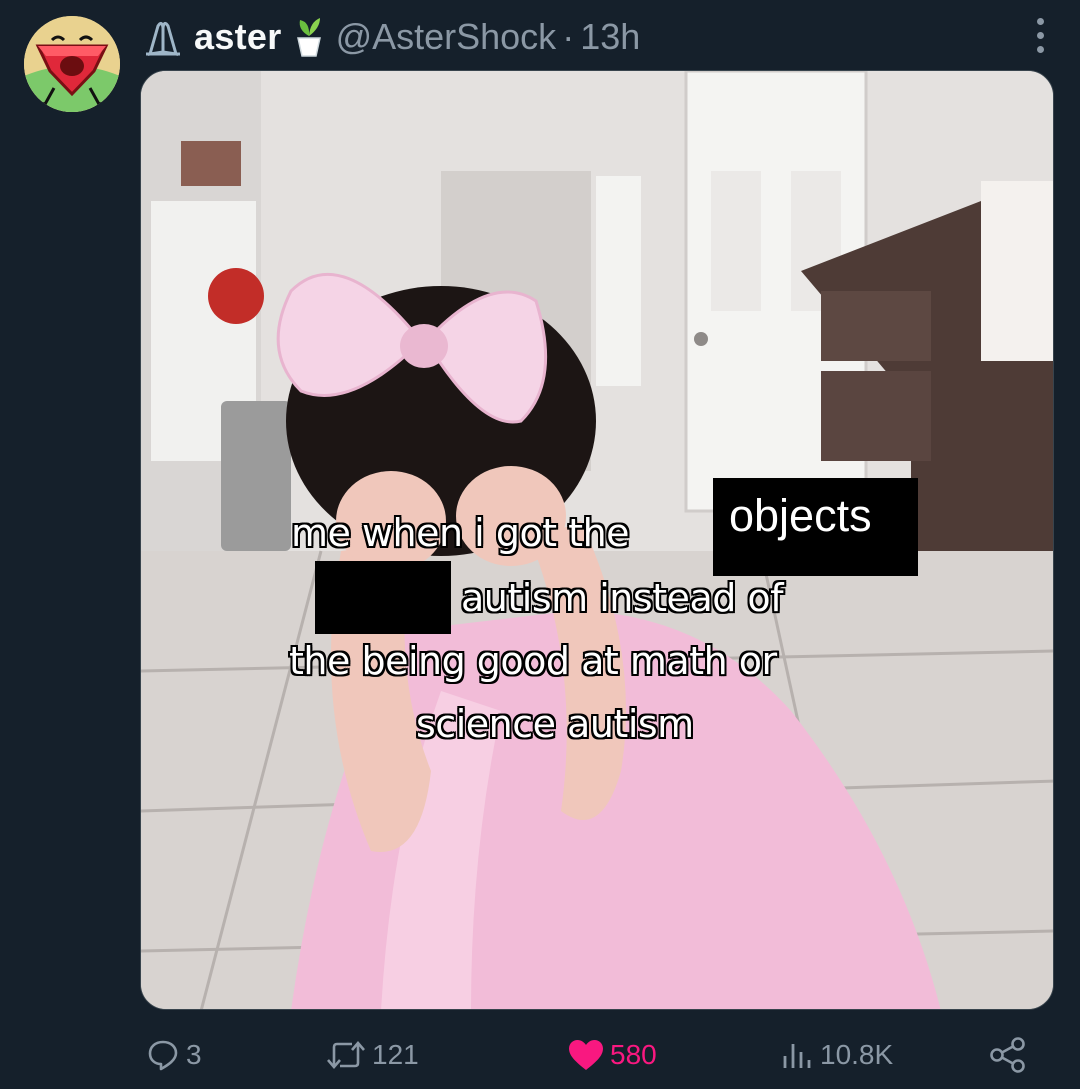  Describe the element at coordinates (460, 533) in the screenshot. I see `caption-line-1: me when i got the` at that location.